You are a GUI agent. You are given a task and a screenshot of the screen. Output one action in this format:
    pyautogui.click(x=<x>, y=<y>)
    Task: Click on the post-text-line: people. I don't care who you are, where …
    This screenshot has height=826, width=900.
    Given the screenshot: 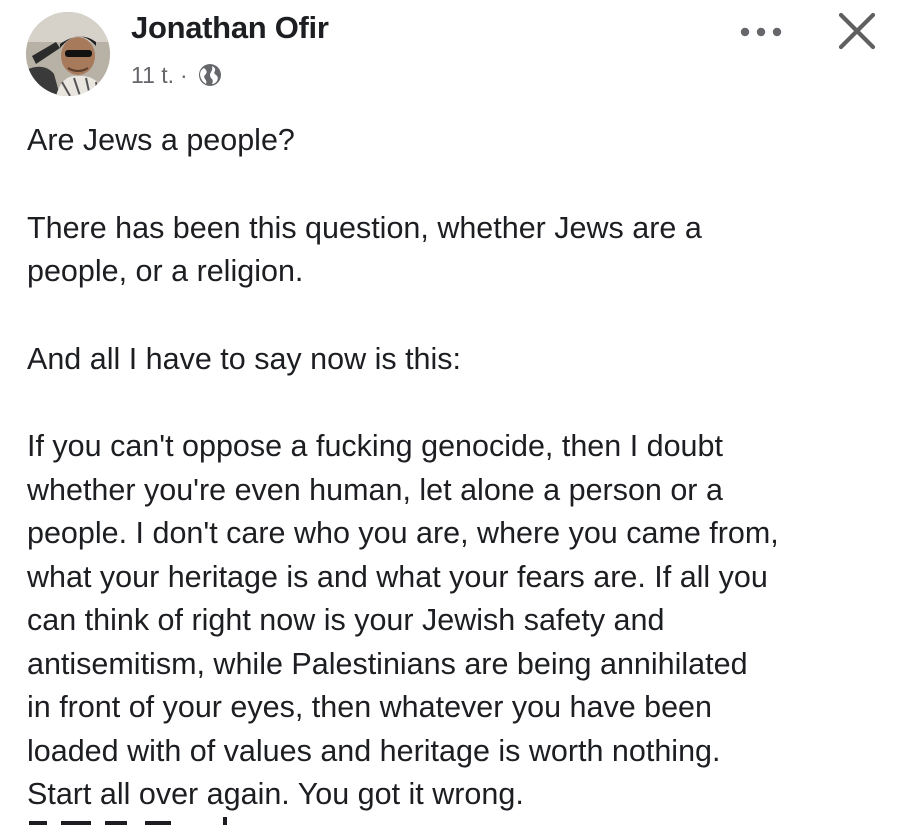 What is the action you would take?
    pyautogui.click(x=403, y=533)
    